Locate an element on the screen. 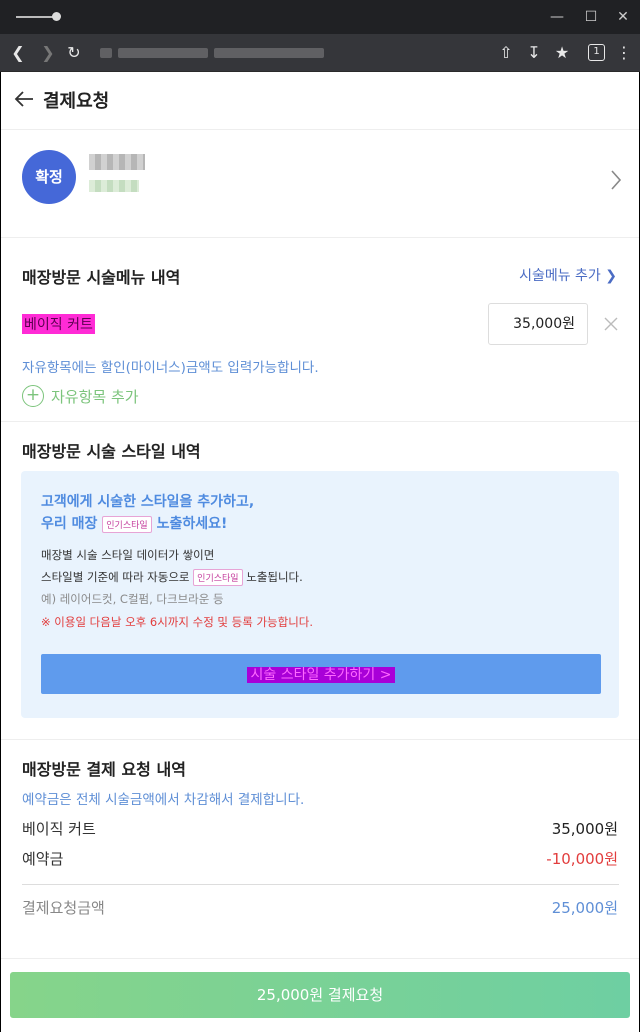 Image resolution: width=640 pixels, height=1032 pixels. promo-headline-2: 우리 매장 인기스타일 노출하세요! is located at coordinates (134, 524).